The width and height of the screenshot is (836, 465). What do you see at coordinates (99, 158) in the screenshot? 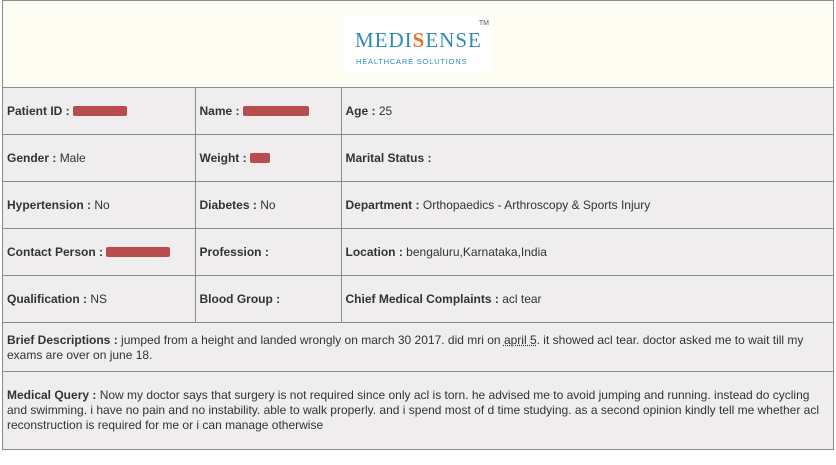
I see `gender-cell: Gender : Male` at bounding box center [99, 158].